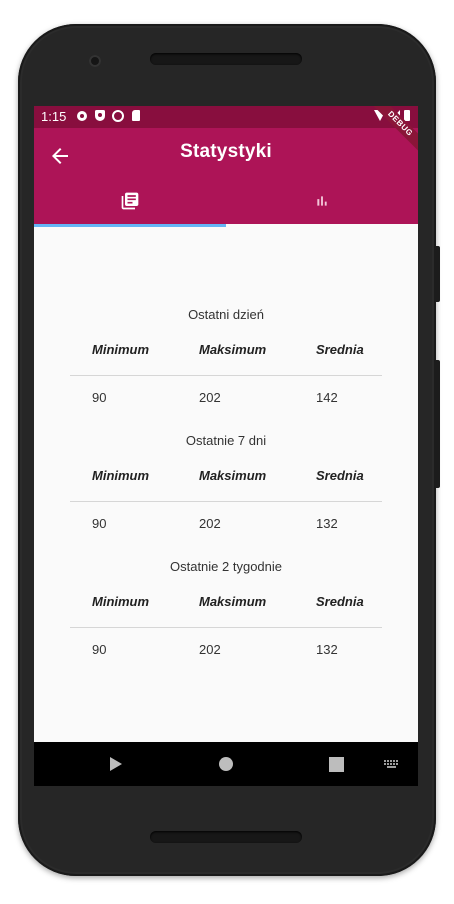  Describe the element at coordinates (95, 61) in the screenshot. I see `front-camera-icon` at that location.